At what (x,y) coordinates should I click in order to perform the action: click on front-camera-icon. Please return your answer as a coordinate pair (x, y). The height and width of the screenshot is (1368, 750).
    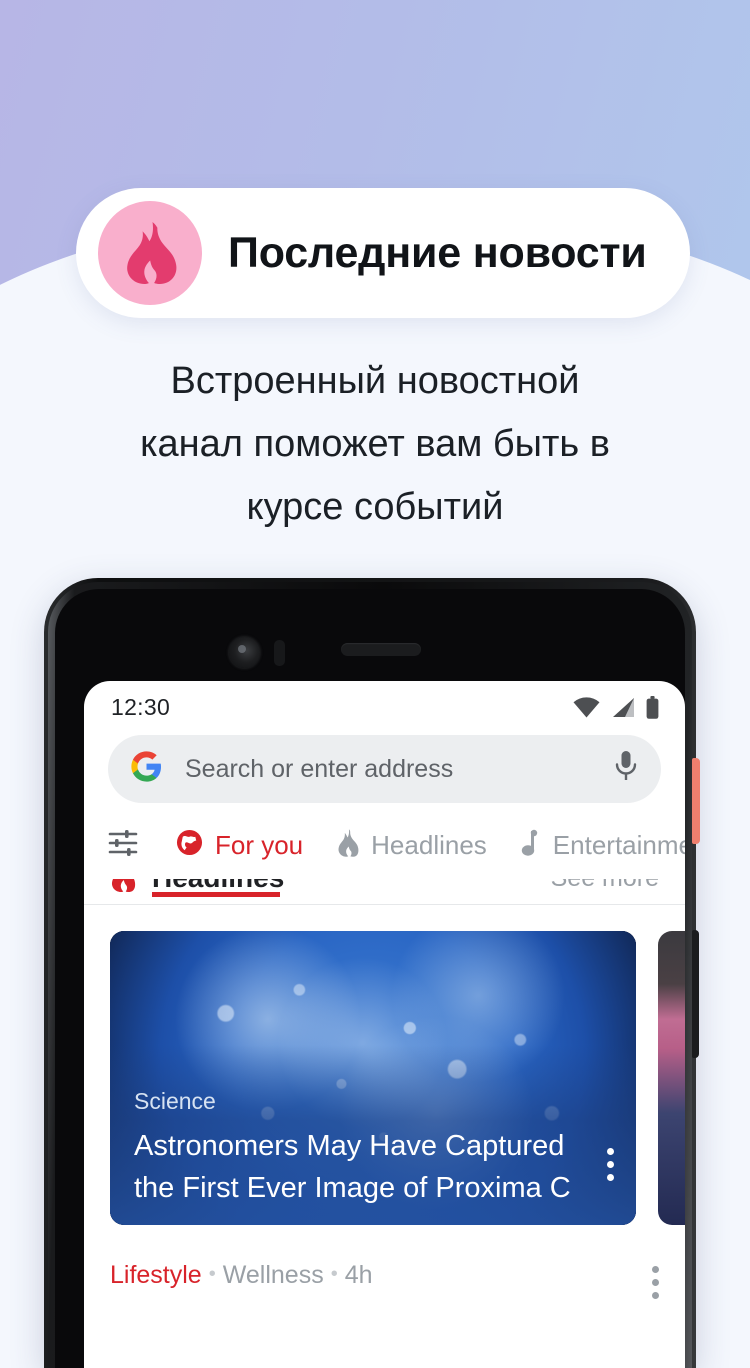
    Looking at the image, I should click on (244, 652).